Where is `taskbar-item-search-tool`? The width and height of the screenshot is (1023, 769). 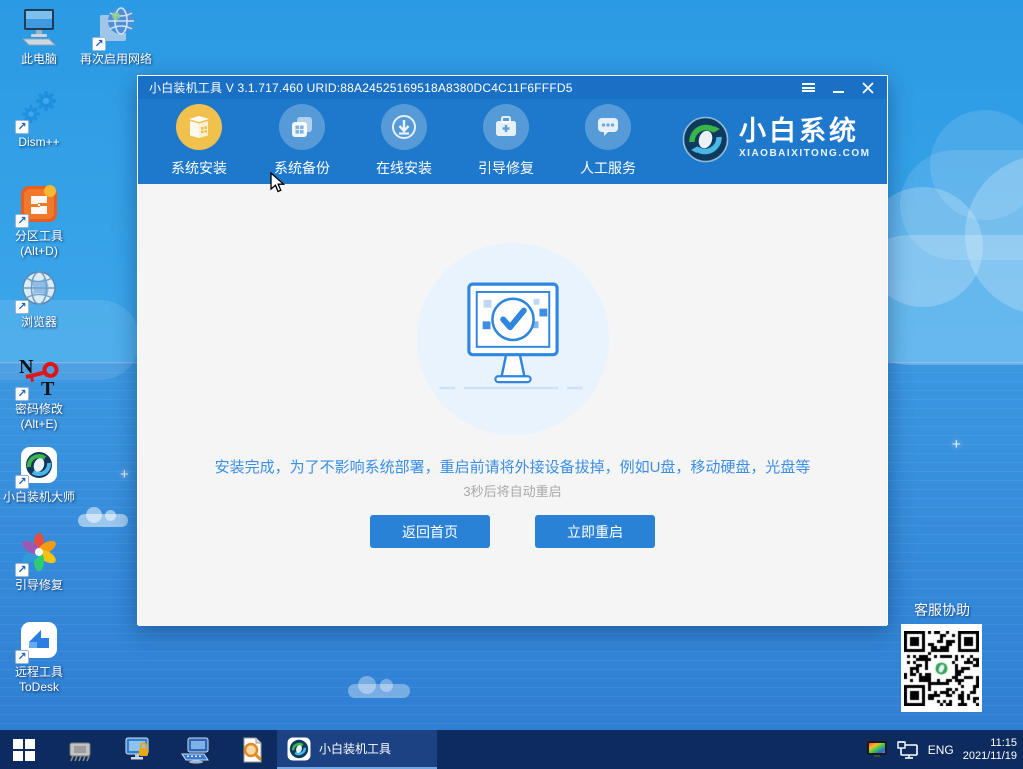
taskbar-item-search-tool is located at coordinates (252, 749).